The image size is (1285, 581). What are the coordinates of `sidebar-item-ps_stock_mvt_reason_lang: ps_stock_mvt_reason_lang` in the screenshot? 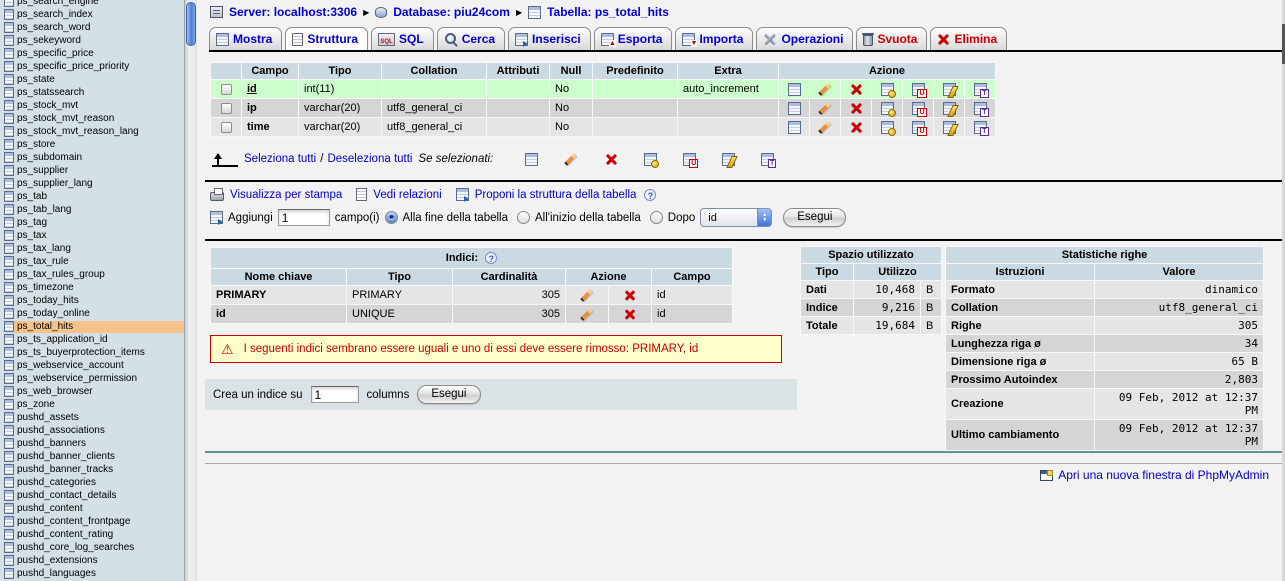 It's located at (92, 131).